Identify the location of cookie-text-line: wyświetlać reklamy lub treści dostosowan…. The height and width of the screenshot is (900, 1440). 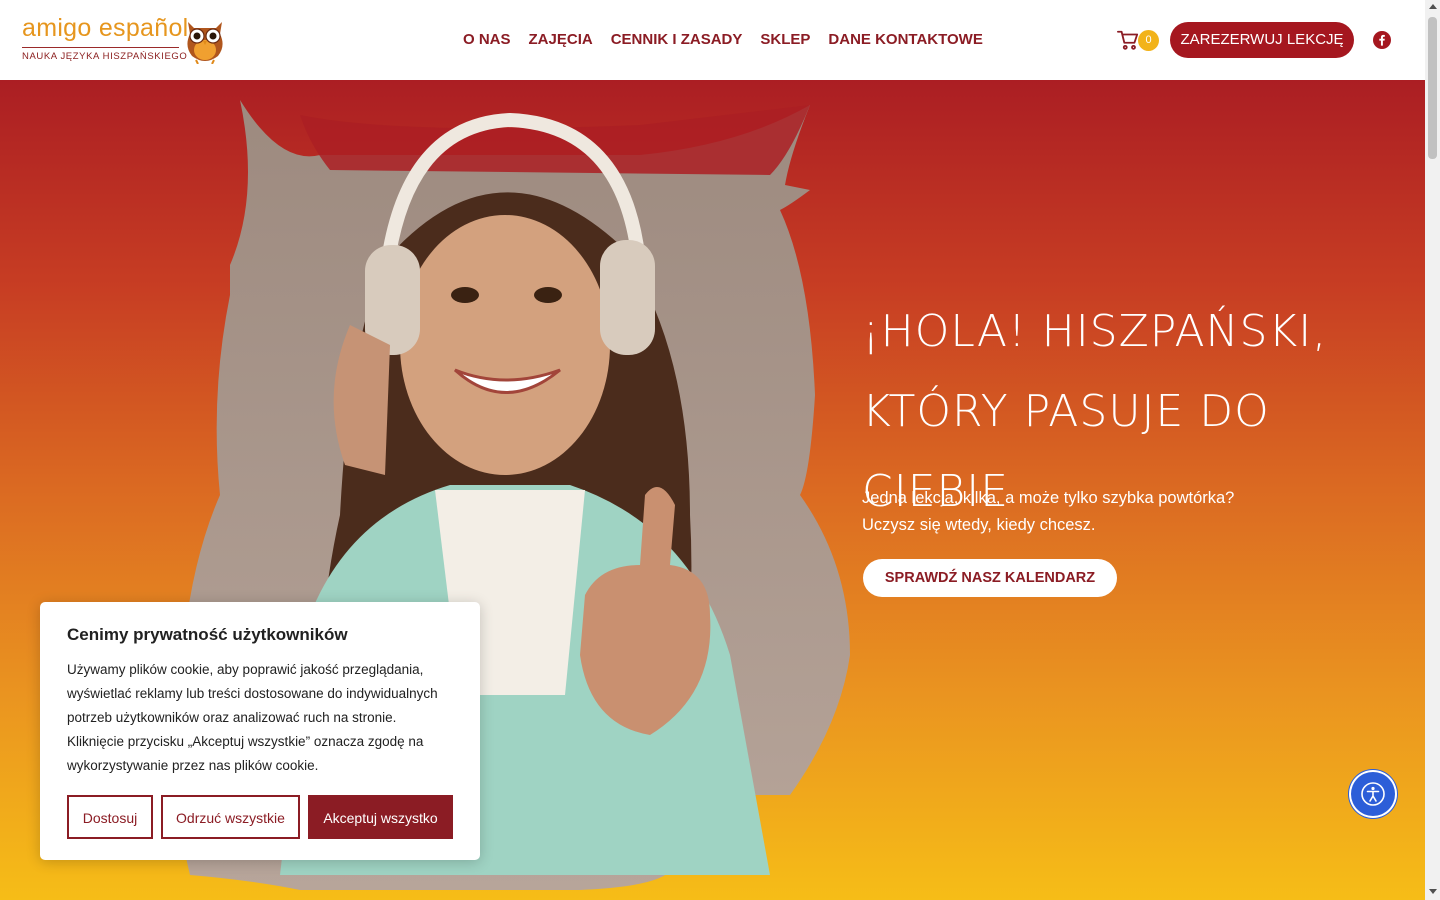
(252, 693).